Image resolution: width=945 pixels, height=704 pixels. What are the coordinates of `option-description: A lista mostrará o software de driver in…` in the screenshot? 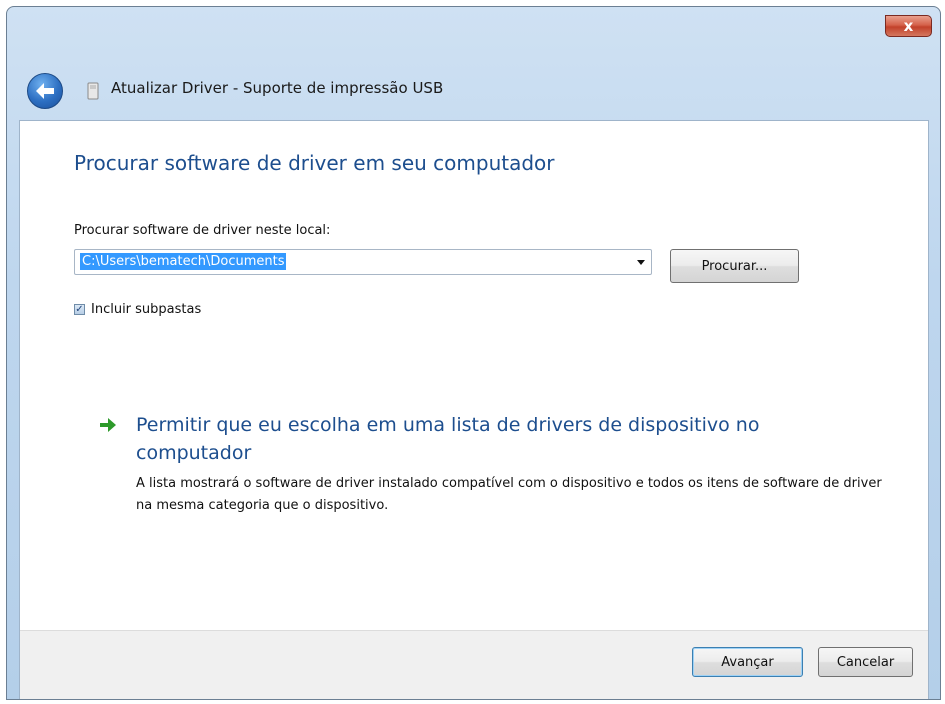 It's located at (509, 494).